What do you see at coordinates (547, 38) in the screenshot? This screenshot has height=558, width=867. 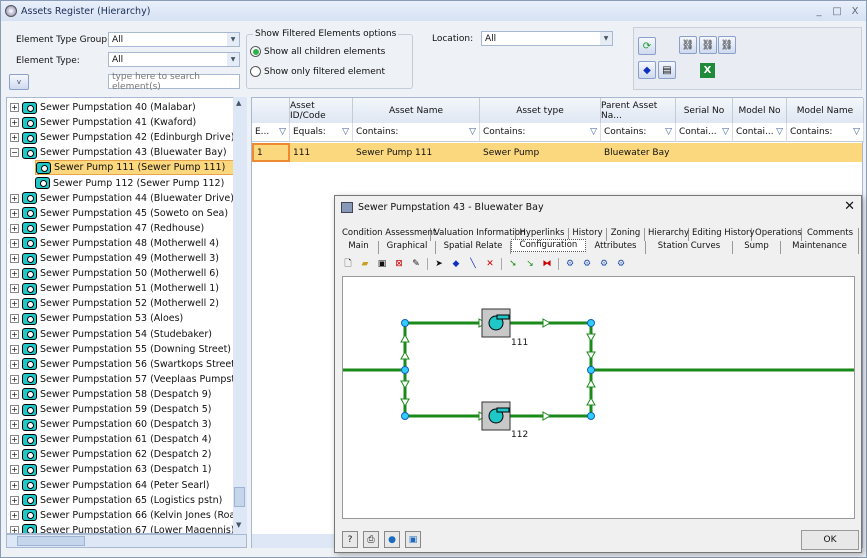 I see `location-select: All ▼` at bounding box center [547, 38].